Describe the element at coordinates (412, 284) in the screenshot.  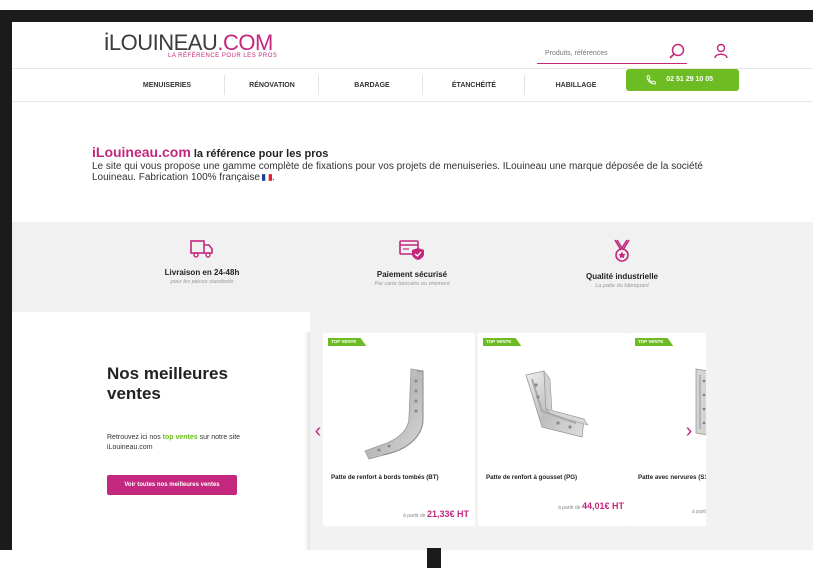
I see `feature-subtitle: Par carte bancaire ou virement` at that location.